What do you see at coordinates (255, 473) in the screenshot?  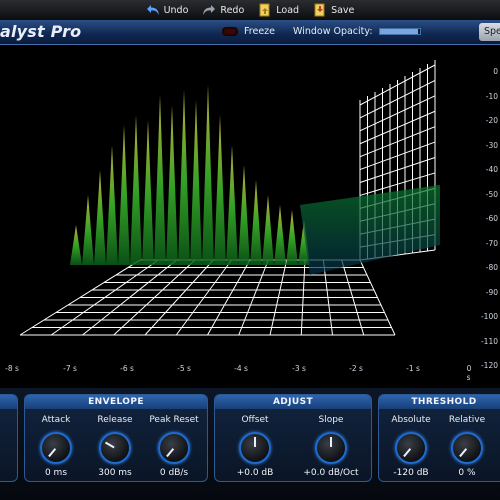 I see `offset-value: +0.0 dB` at bounding box center [255, 473].